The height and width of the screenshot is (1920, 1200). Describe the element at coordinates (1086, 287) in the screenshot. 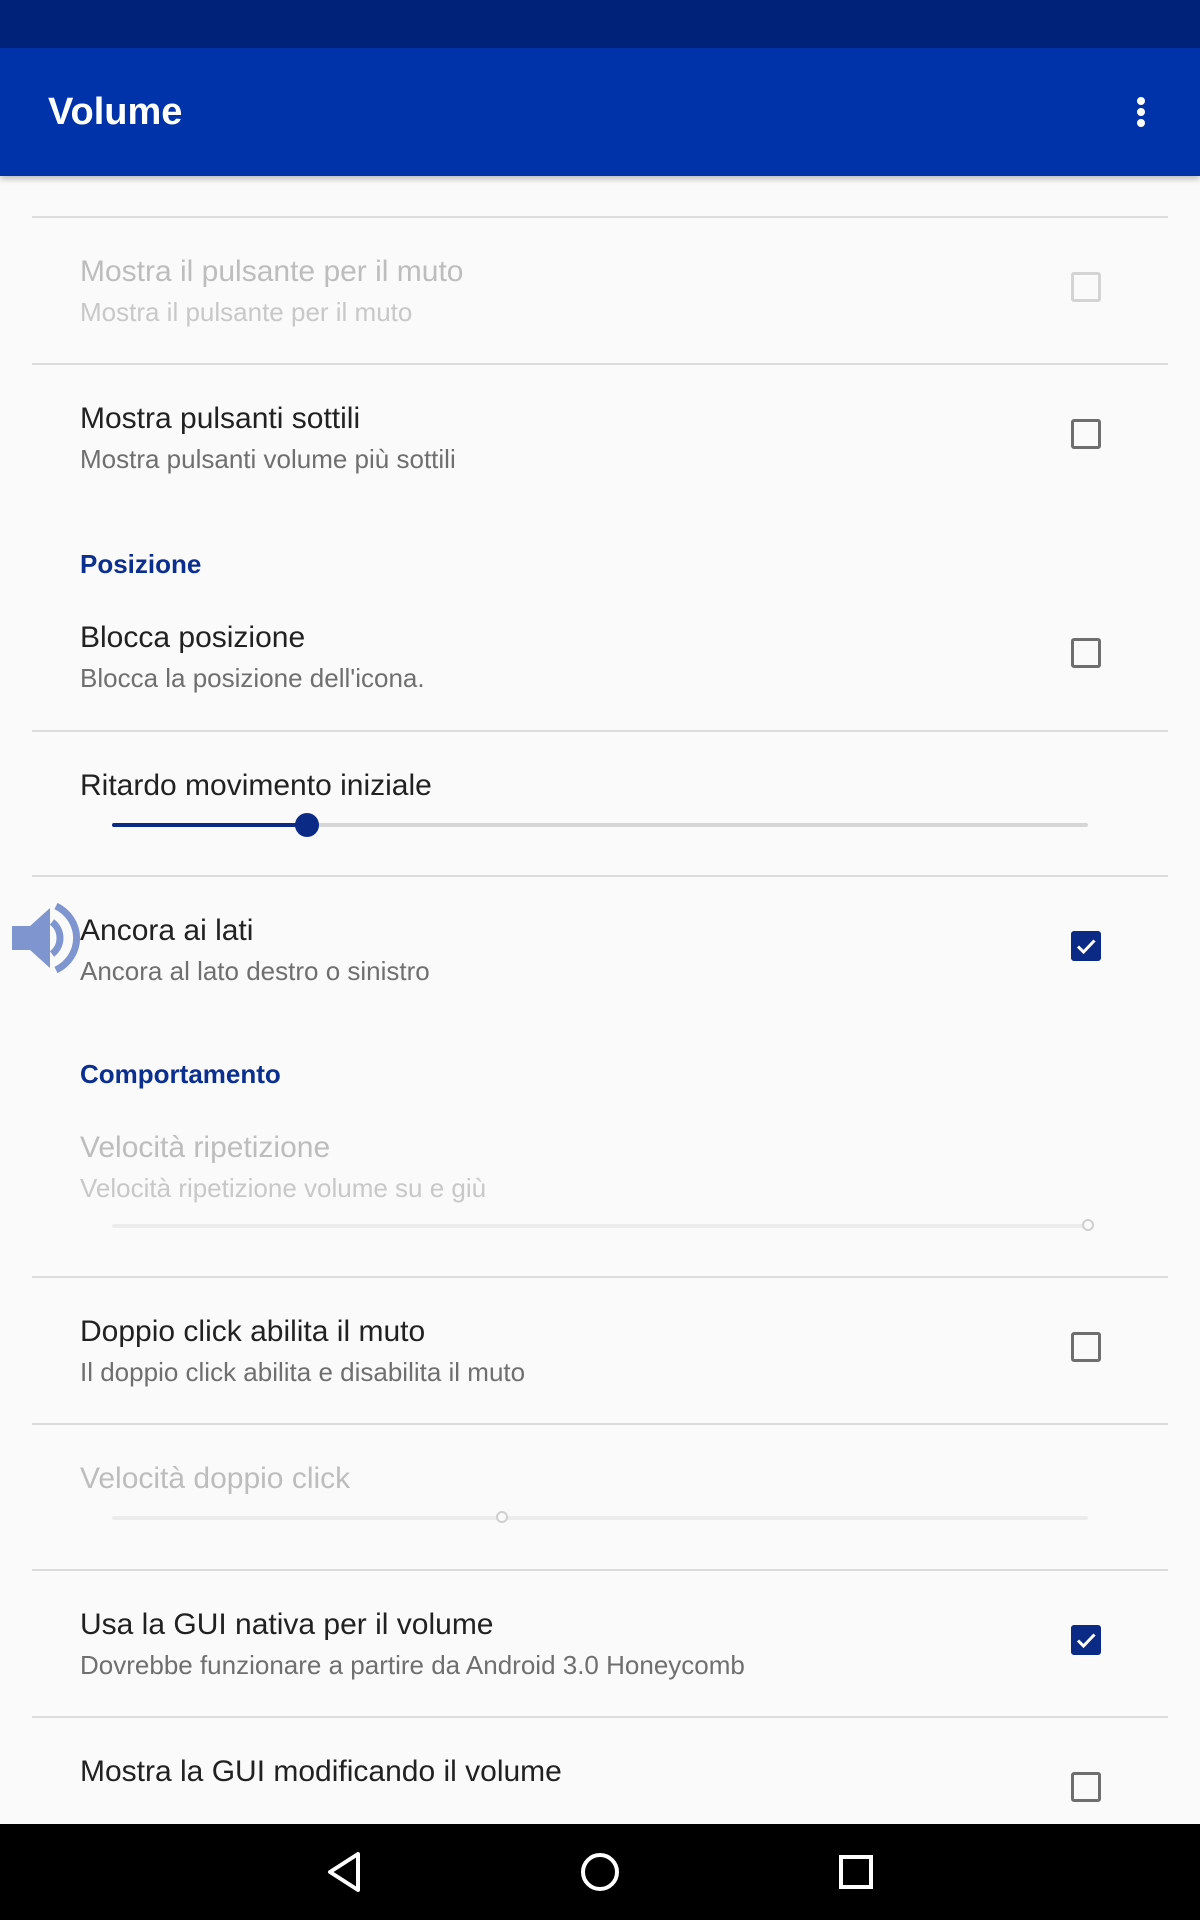

I see `pref-mute-button-checkbox` at that location.